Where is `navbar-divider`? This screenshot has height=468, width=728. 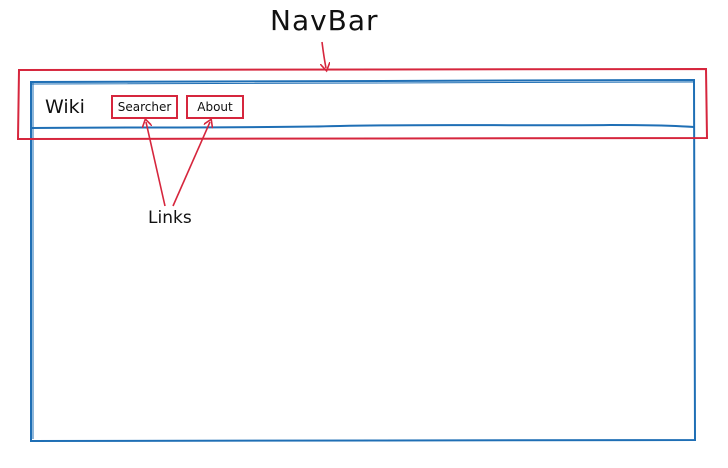 navbar-divider is located at coordinates (362, 126).